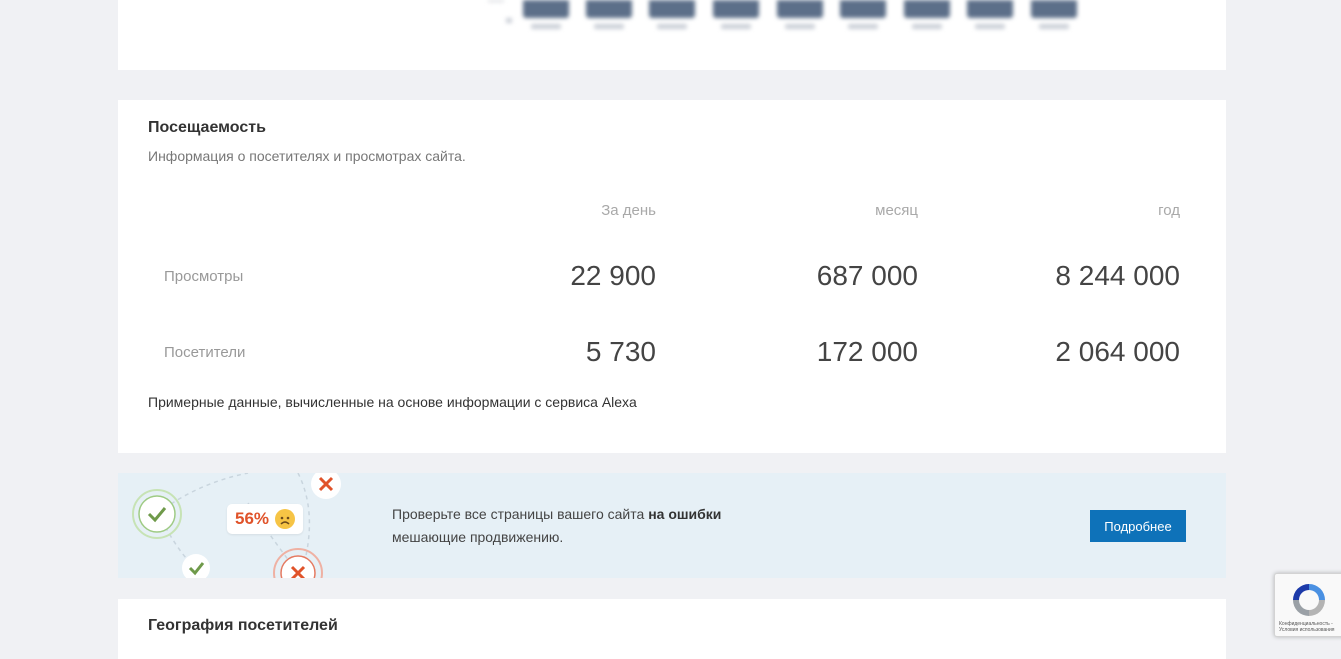 The height and width of the screenshot is (659, 1341). I want to click on recaptcha-icon, so click(1309, 600).